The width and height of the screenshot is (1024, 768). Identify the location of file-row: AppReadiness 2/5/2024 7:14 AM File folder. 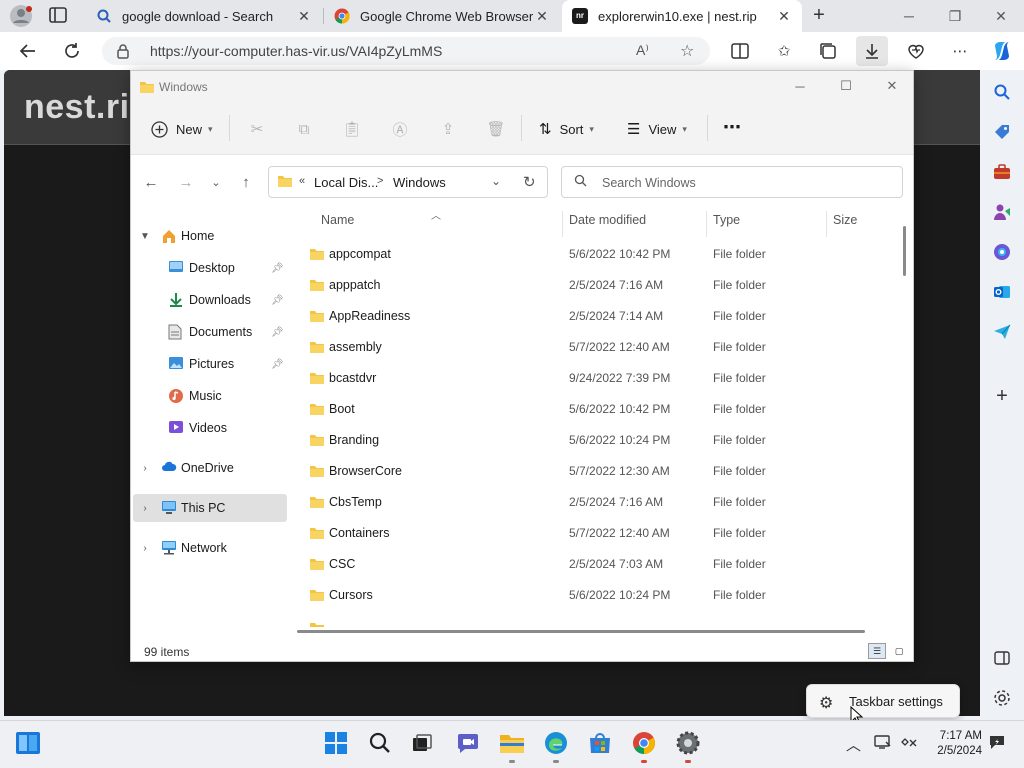
(601, 316).